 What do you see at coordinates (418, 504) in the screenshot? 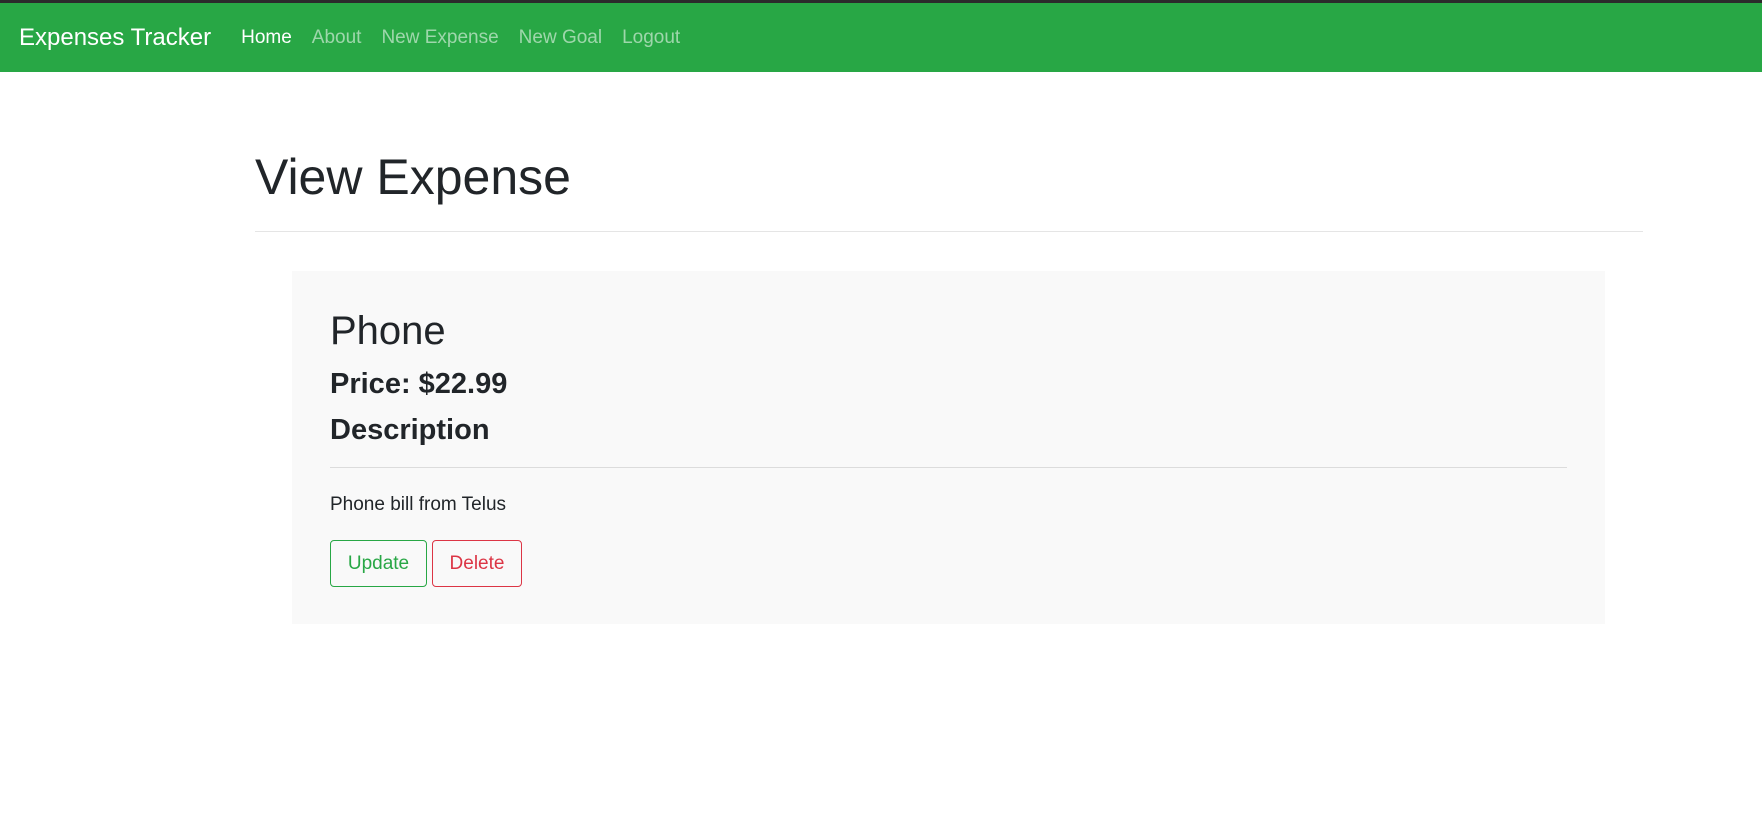
I see `expense-description: Phone bill from Telus` at bounding box center [418, 504].